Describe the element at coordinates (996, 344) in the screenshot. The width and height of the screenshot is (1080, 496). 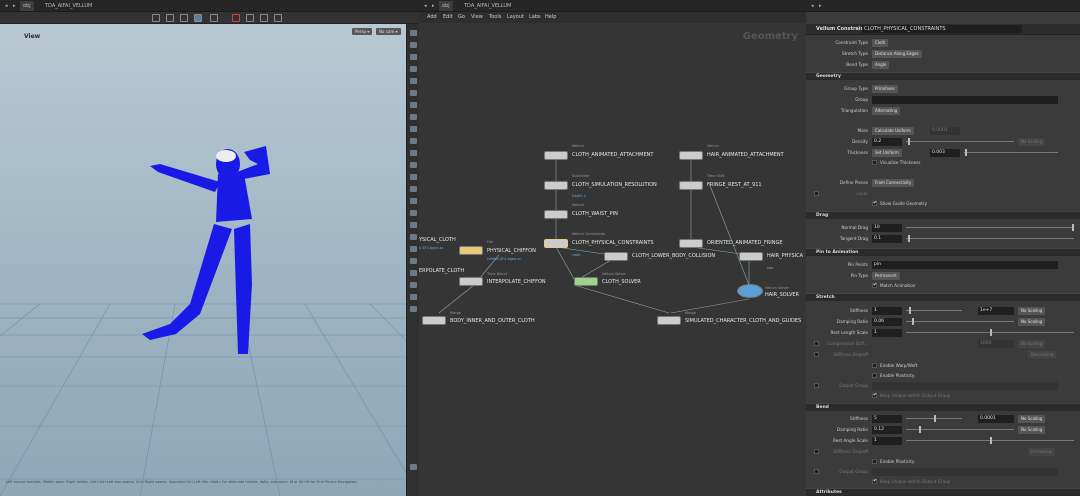
I see `compression-field: 1000` at that location.